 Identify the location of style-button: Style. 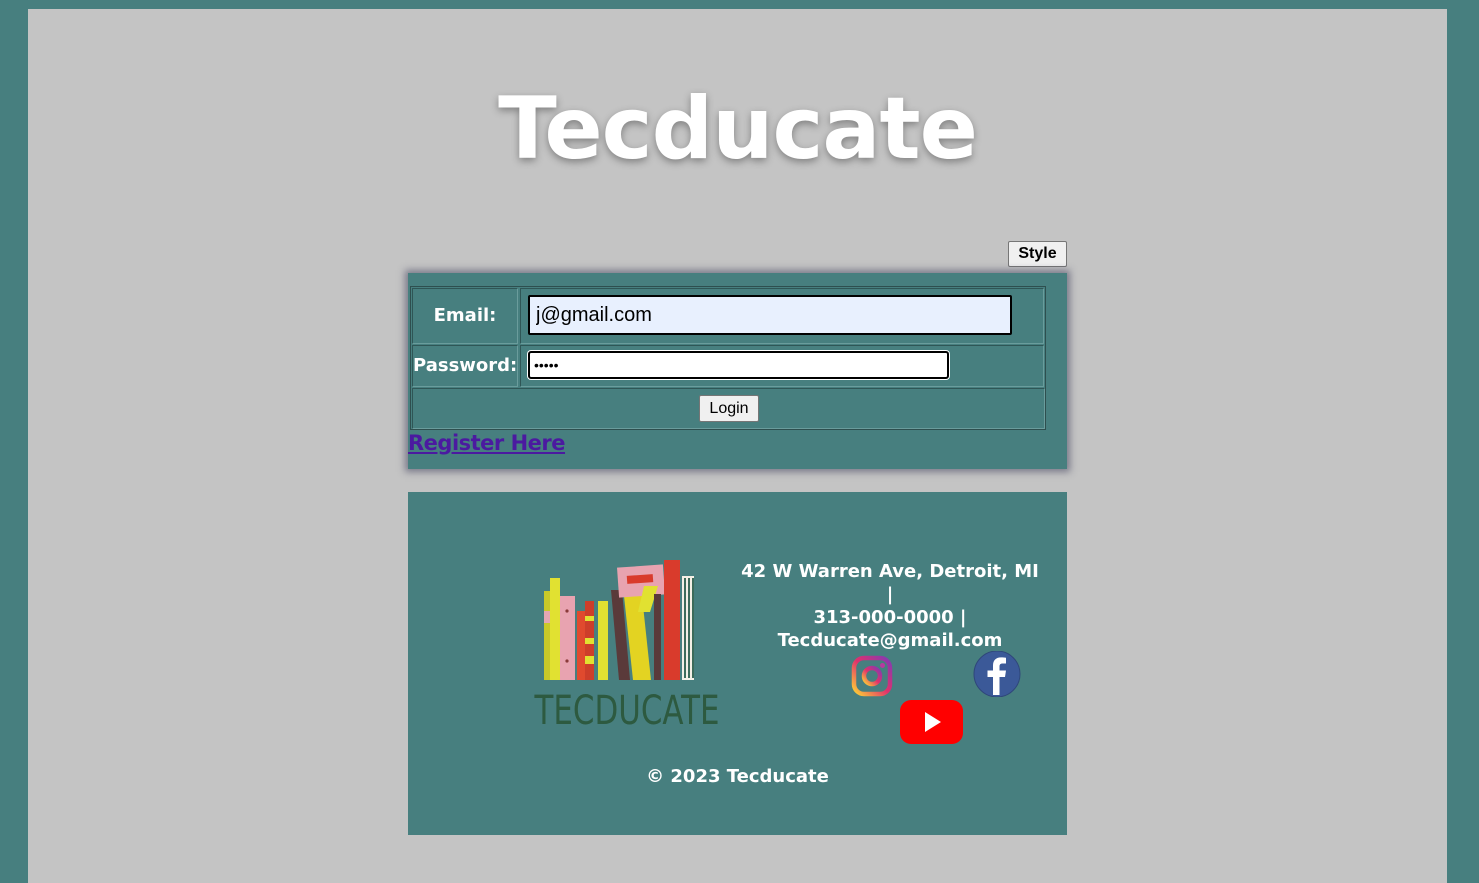
(1037, 254).